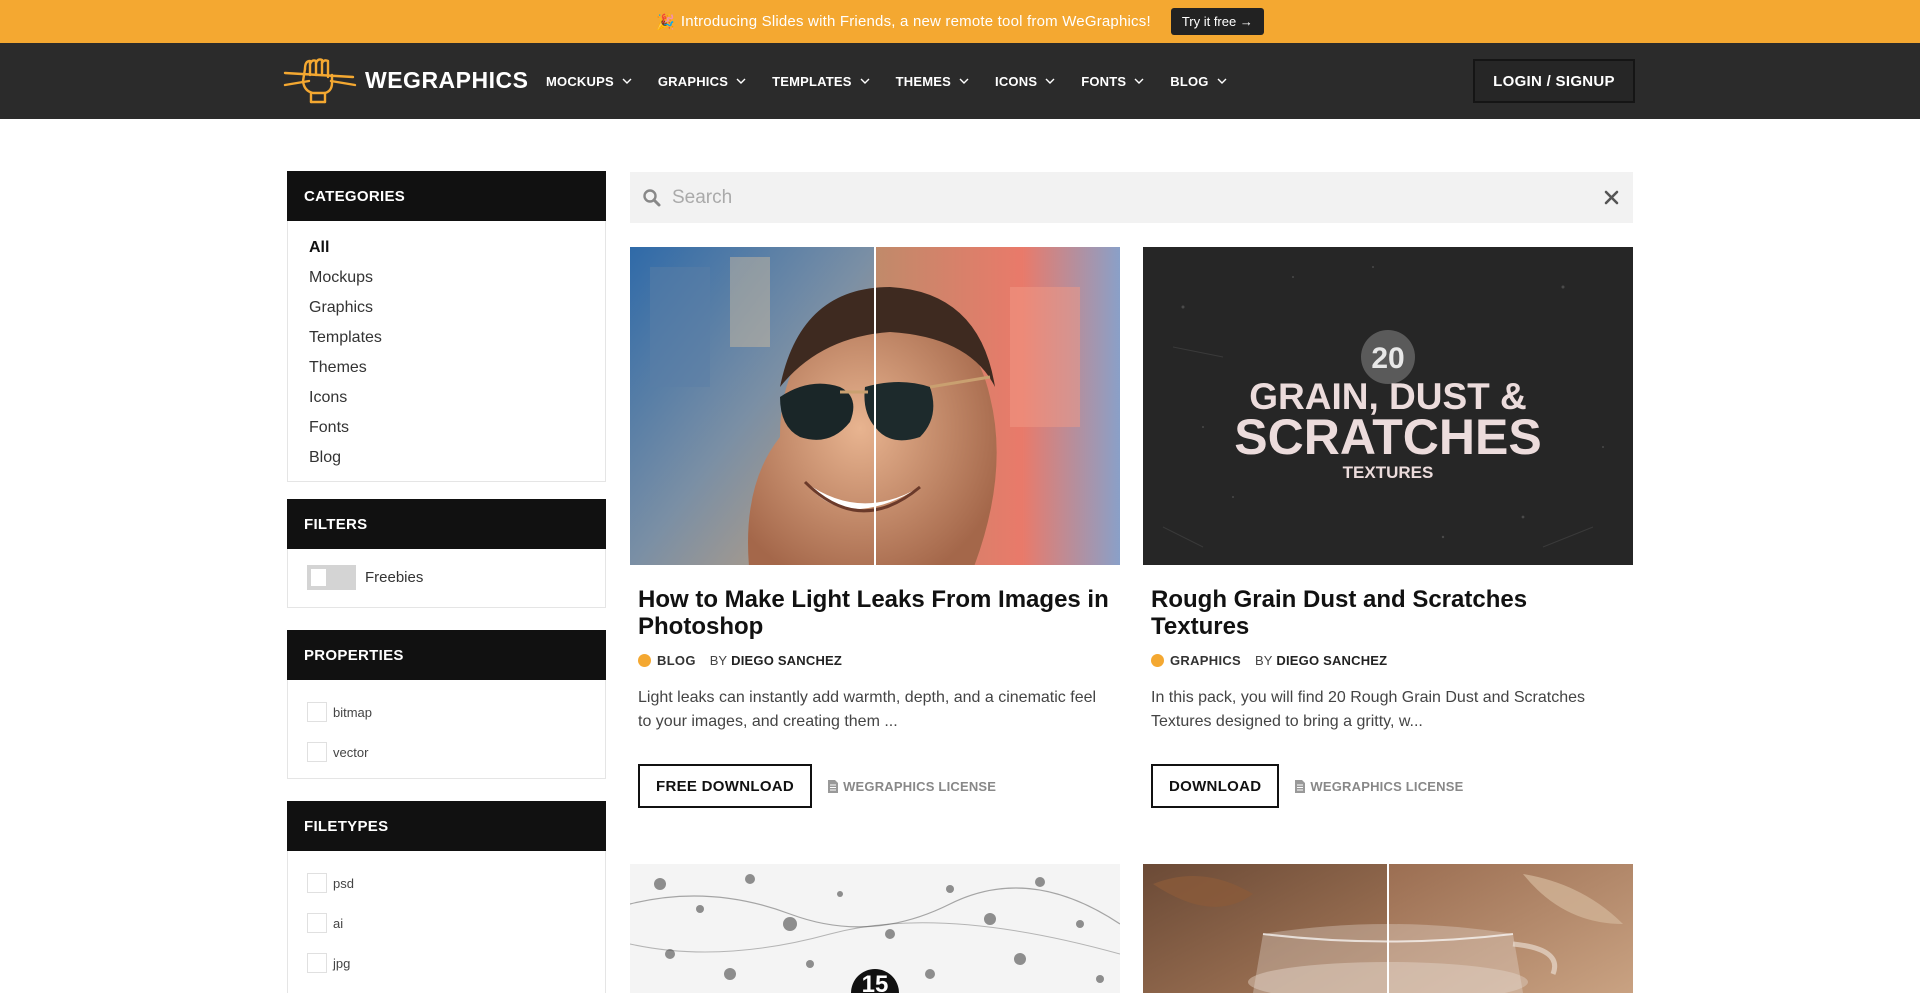 The height and width of the screenshot is (993, 1920). I want to click on ai-checkbox, so click(317, 923).